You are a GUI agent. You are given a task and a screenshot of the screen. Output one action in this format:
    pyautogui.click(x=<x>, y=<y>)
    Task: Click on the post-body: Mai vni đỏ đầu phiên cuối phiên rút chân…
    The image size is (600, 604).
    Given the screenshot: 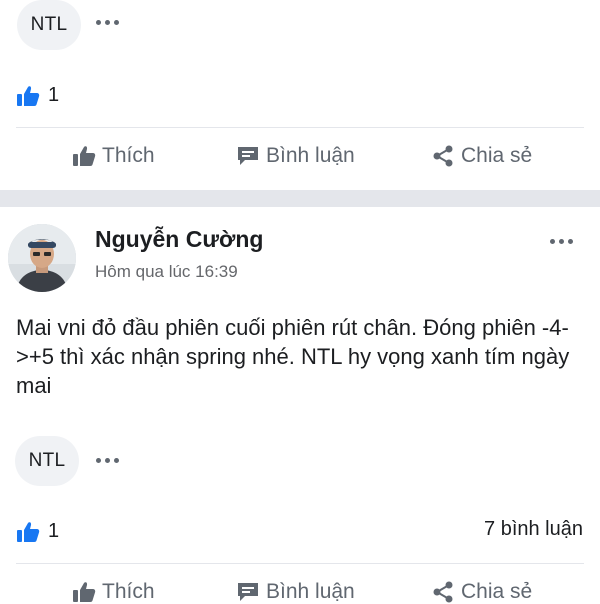 What is the action you would take?
    pyautogui.click(x=293, y=356)
    